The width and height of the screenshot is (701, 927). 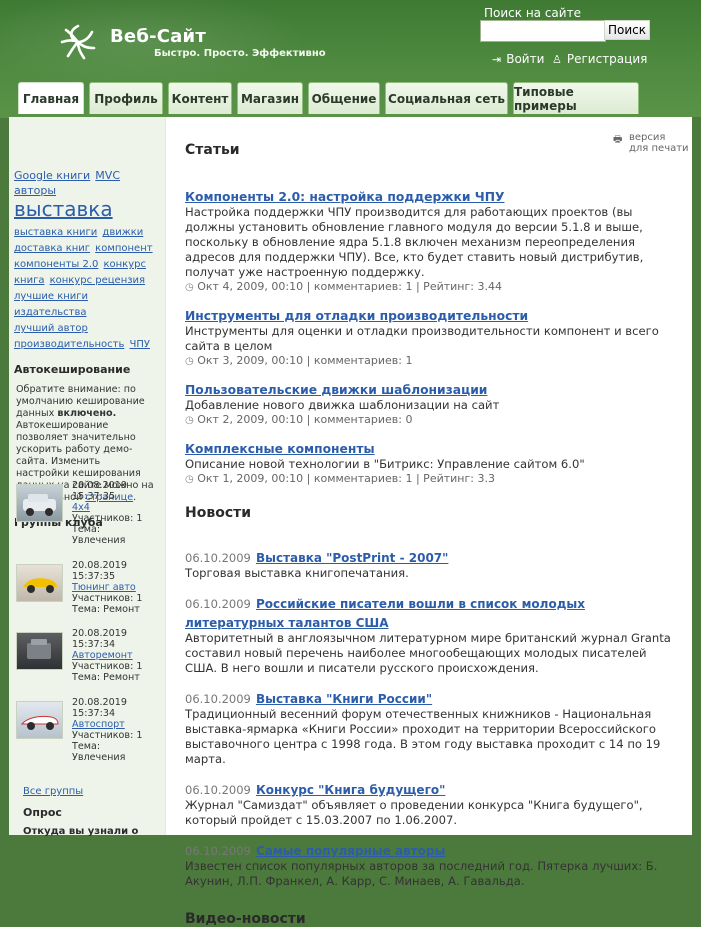 What do you see at coordinates (245, 919) in the screenshot?
I see `video-news-title: Видео-новости` at bounding box center [245, 919].